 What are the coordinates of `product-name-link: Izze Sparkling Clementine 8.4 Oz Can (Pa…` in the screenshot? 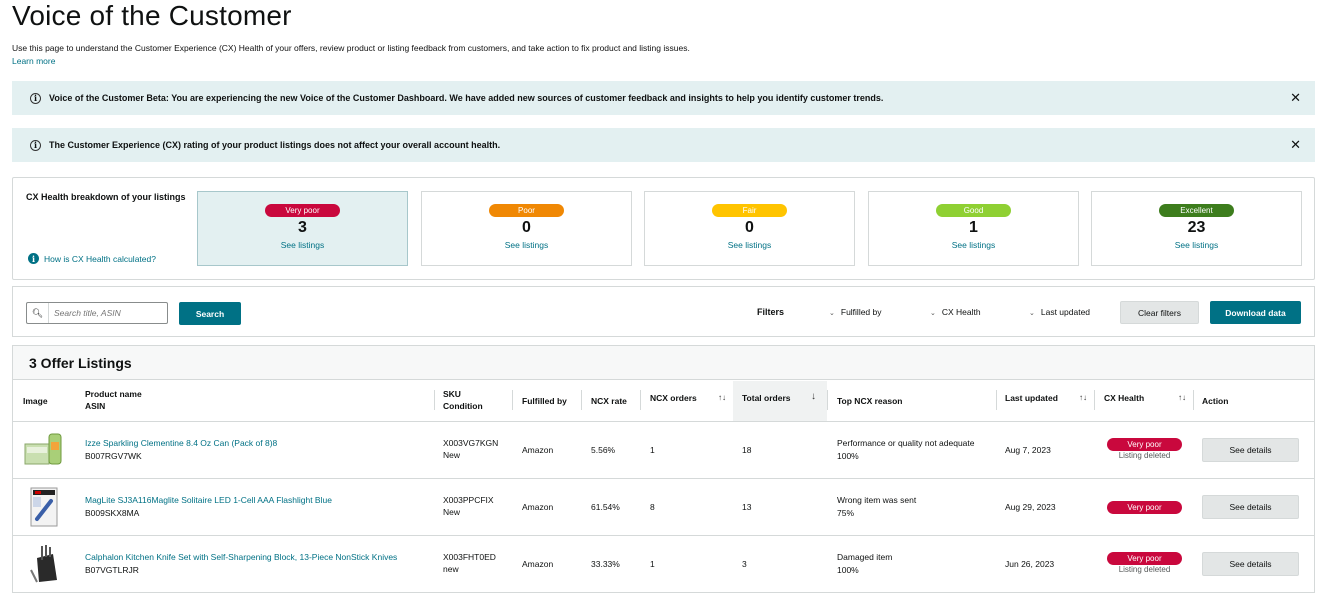 It's located at (181, 443).